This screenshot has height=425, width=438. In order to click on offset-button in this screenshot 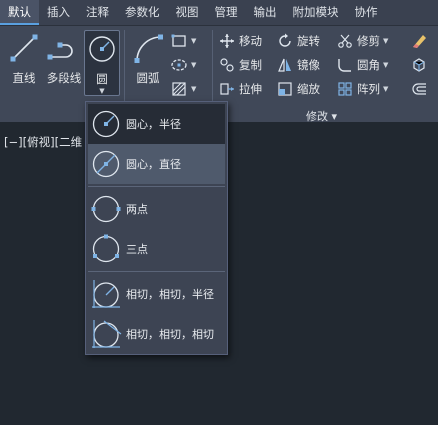, I will do `click(419, 89)`.